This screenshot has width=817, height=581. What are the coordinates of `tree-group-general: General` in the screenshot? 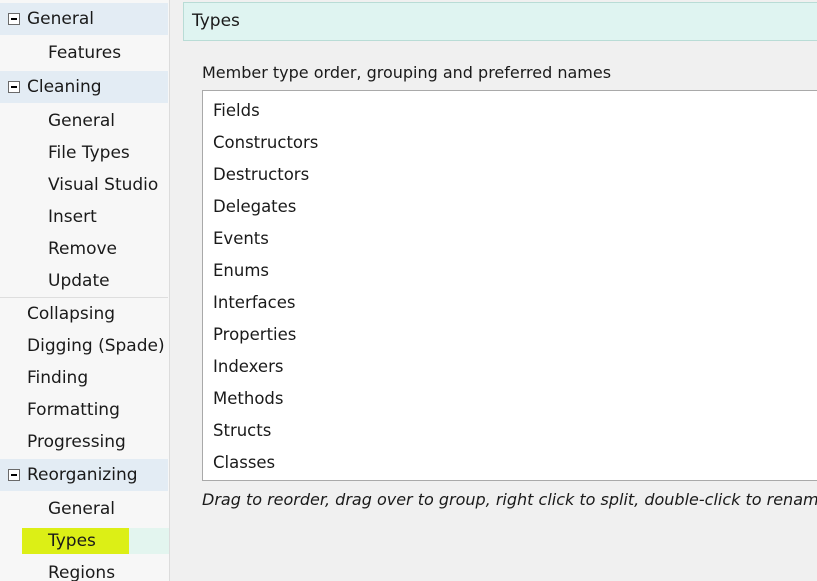 It's located at (84, 19).